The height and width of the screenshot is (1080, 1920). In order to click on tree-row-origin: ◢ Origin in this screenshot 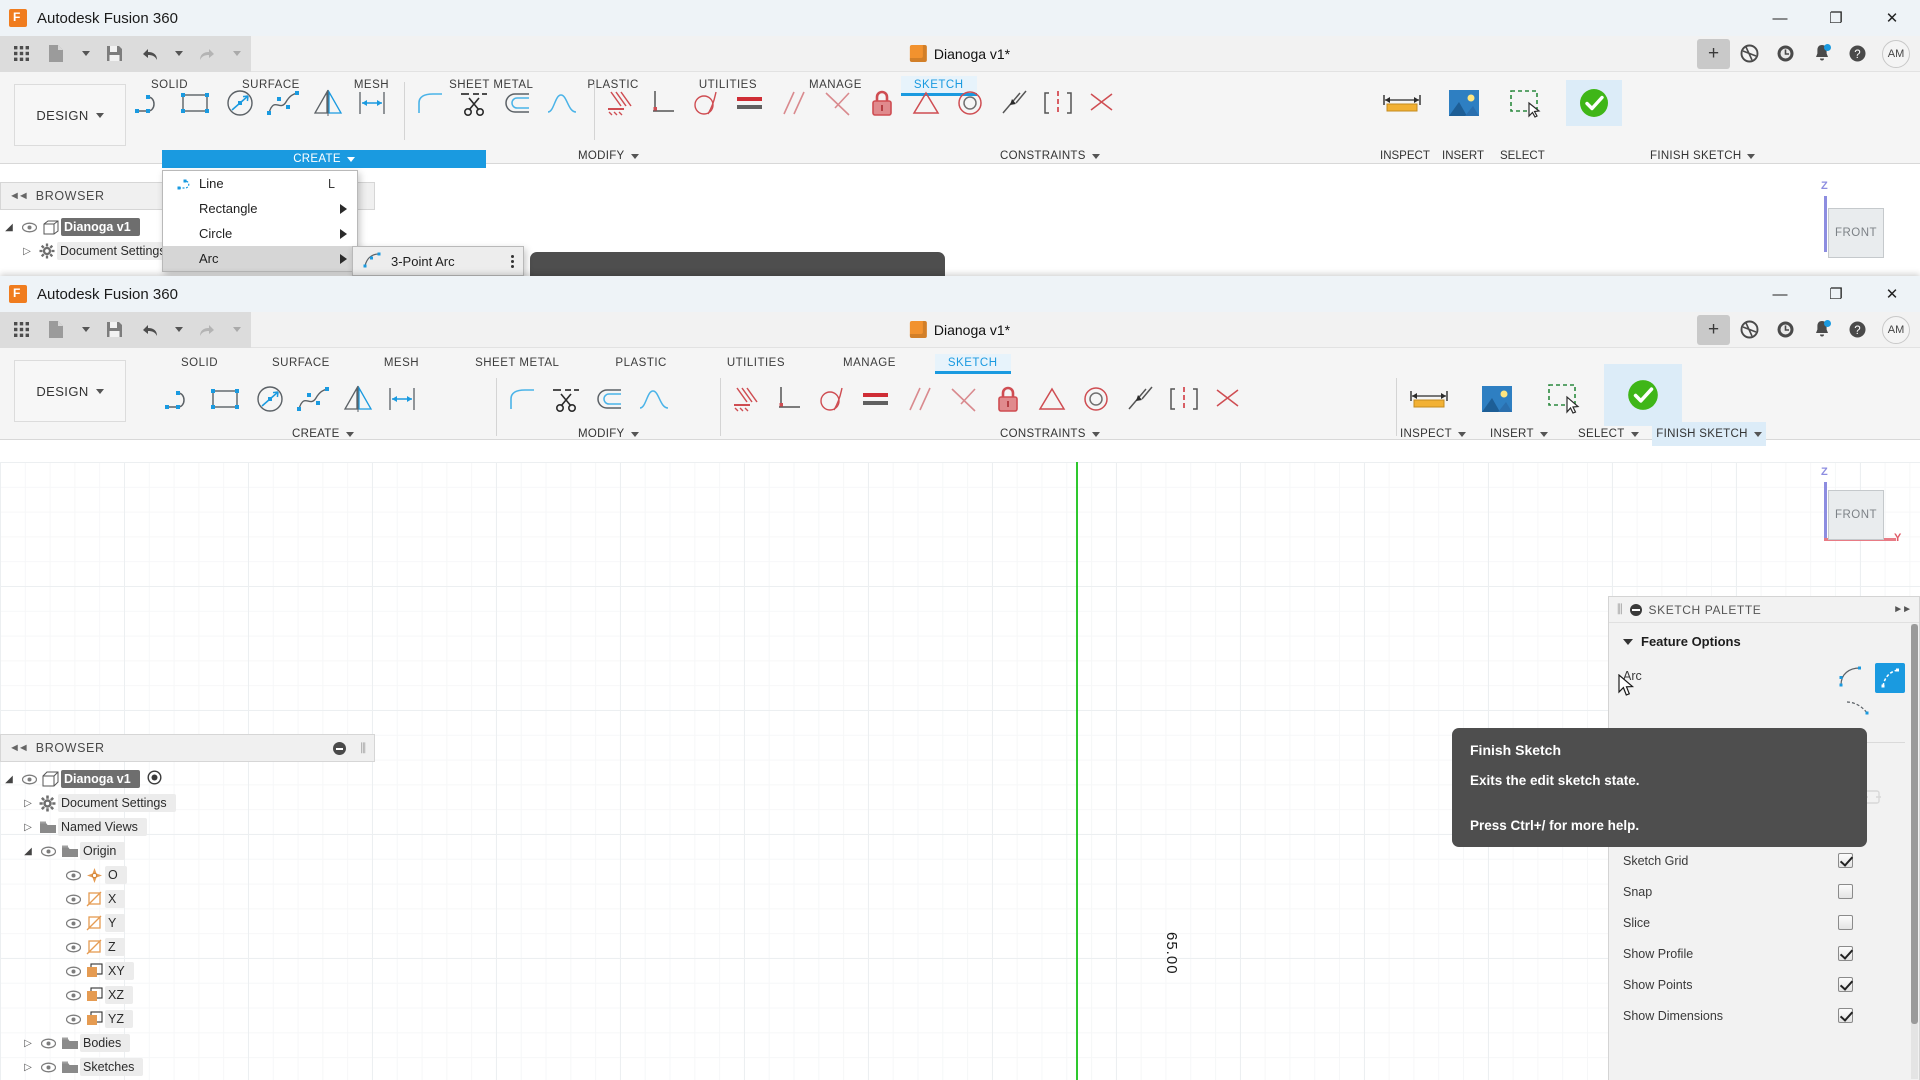, I will do `click(190, 851)`.